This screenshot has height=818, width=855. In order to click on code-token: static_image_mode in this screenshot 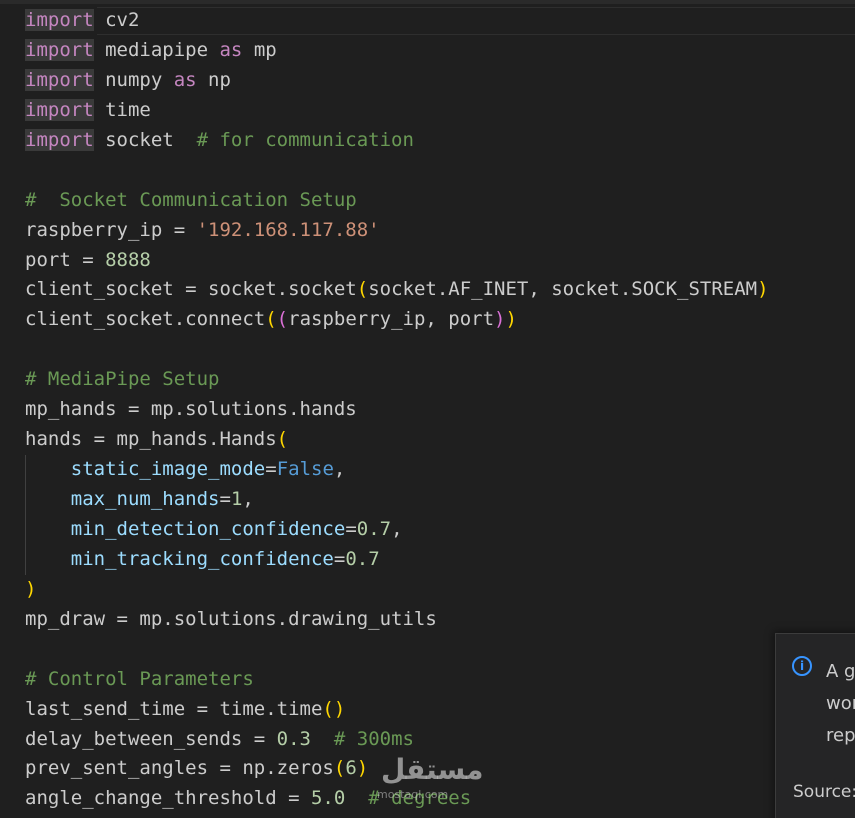, I will do `click(168, 469)`.